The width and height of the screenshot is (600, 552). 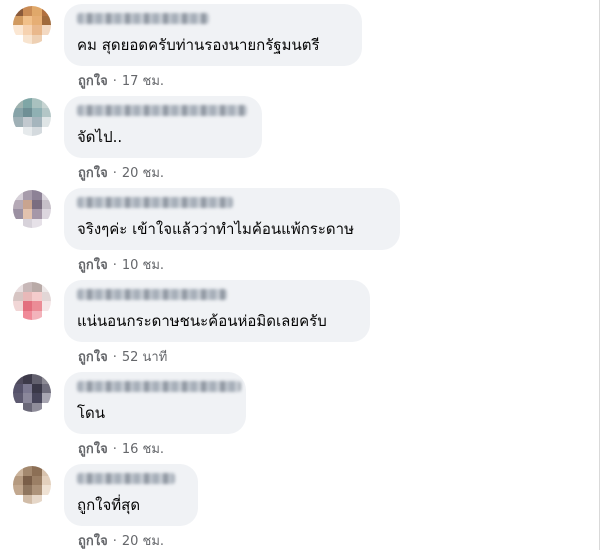 I want to click on comment-timestamp: 10 ชม., so click(x=143, y=265).